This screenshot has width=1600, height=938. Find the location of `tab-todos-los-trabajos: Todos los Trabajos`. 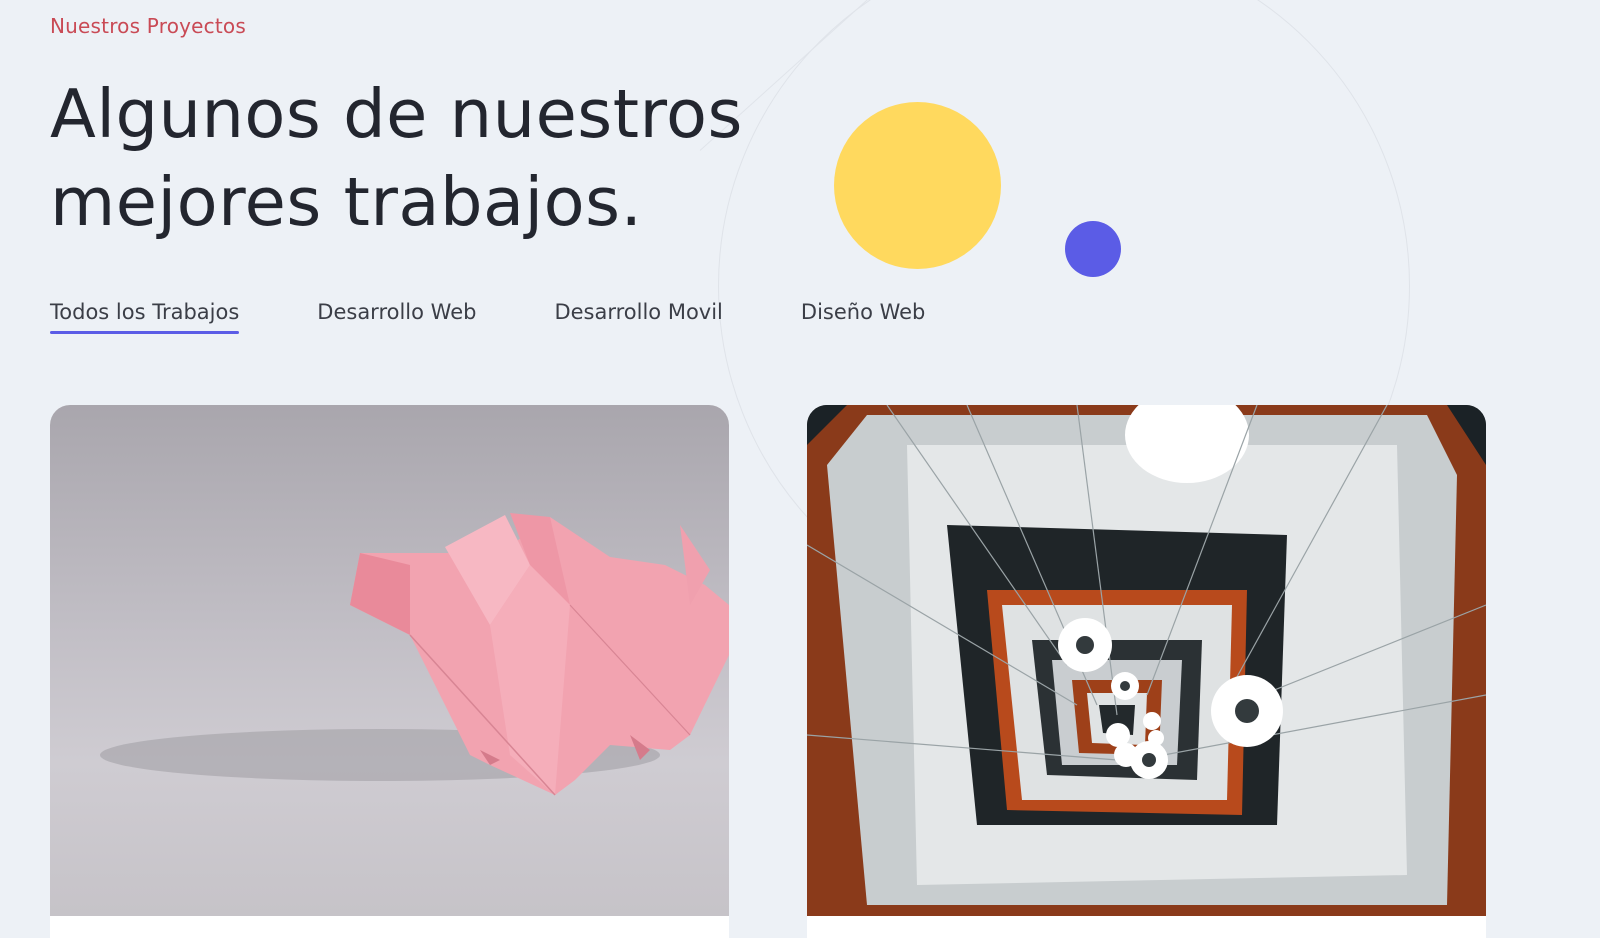

tab-todos-los-trabajos: Todos los Trabajos is located at coordinates (145, 317).